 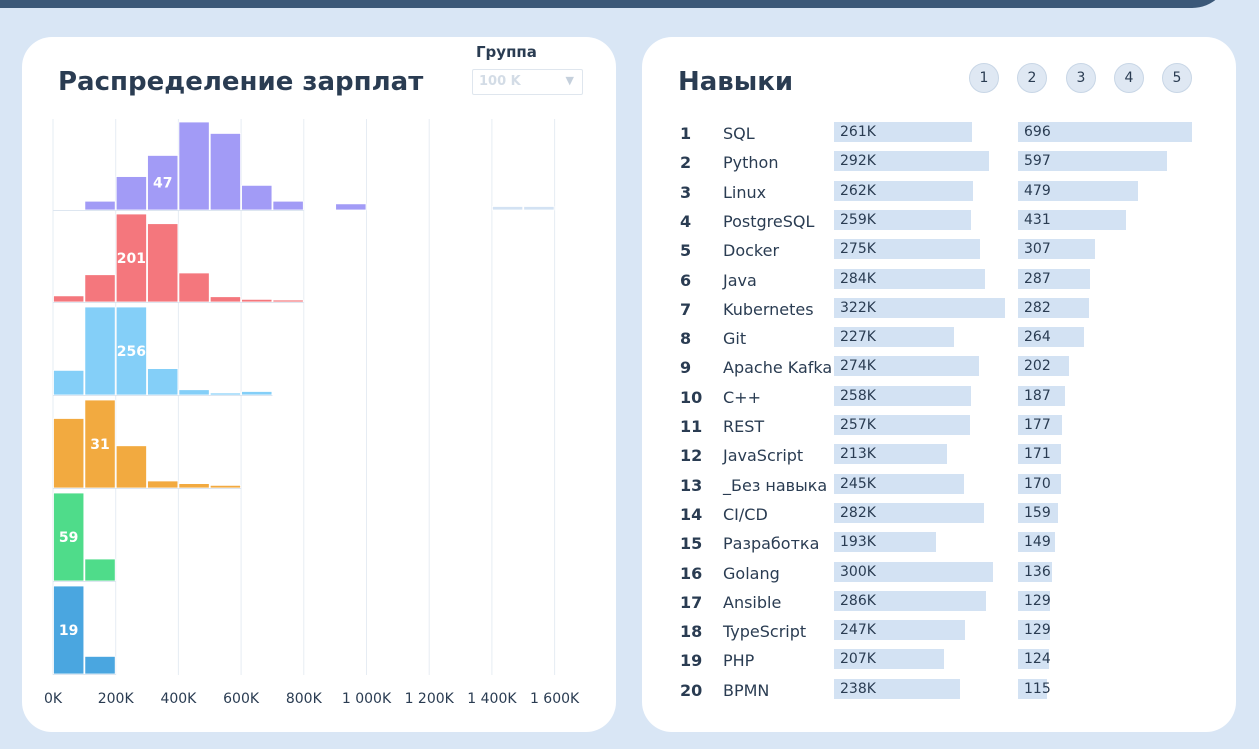 I want to click on count-bar: 136, so click(x=1035, y=571).